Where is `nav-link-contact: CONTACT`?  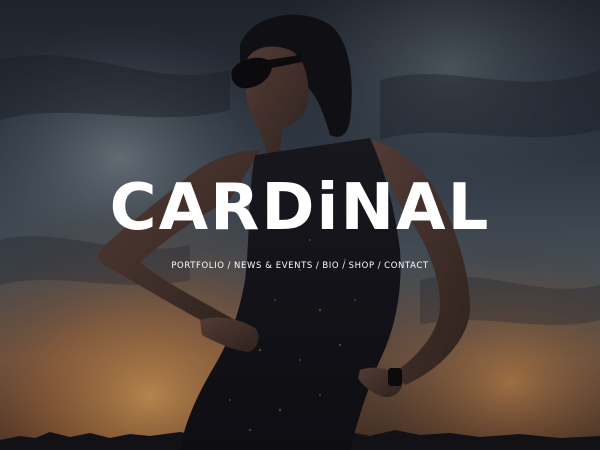 nav-link-contact: CONTACT is located at coordinates (406, 266).